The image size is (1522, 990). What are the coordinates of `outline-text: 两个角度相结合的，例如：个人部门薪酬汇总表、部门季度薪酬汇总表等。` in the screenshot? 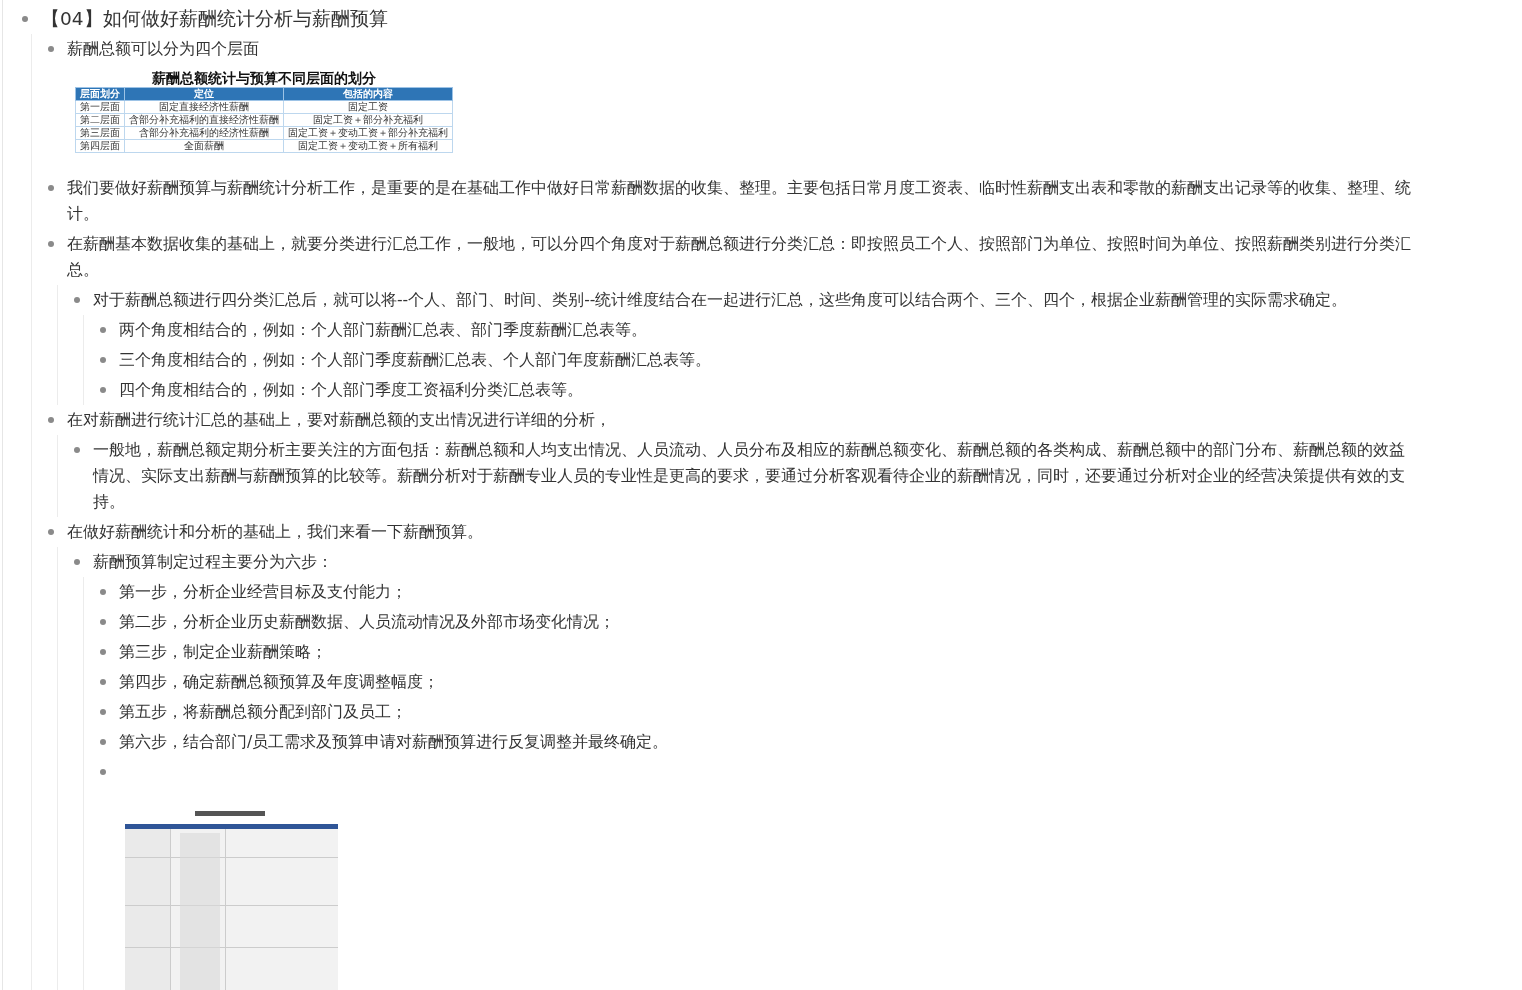 It's located at (383, 330).